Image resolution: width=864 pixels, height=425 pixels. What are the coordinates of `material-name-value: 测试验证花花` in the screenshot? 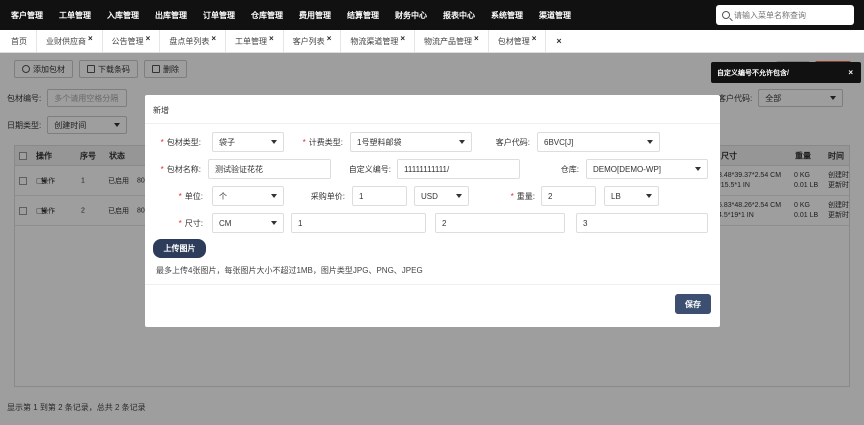 It's located at (239, 169).